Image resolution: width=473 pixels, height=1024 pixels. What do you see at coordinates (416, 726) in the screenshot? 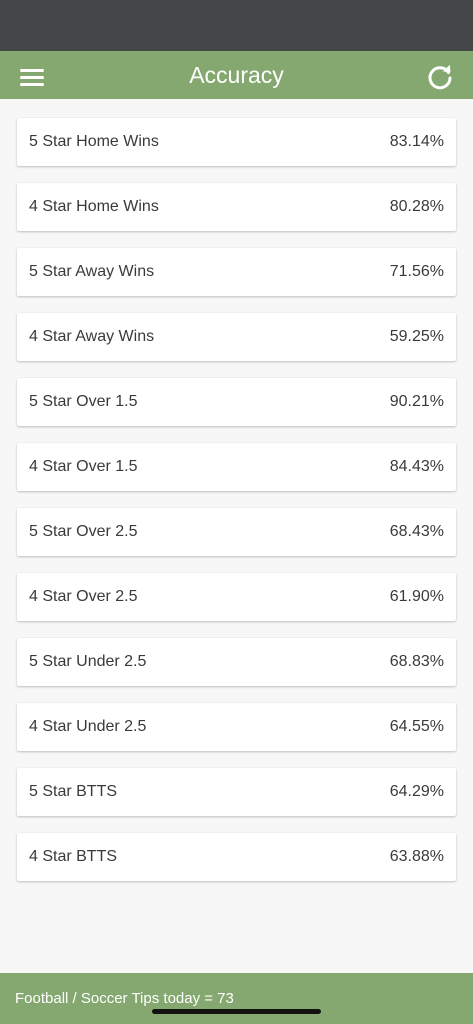
I see `list-item-value: 64.55%` at bounding box center [416, 726].